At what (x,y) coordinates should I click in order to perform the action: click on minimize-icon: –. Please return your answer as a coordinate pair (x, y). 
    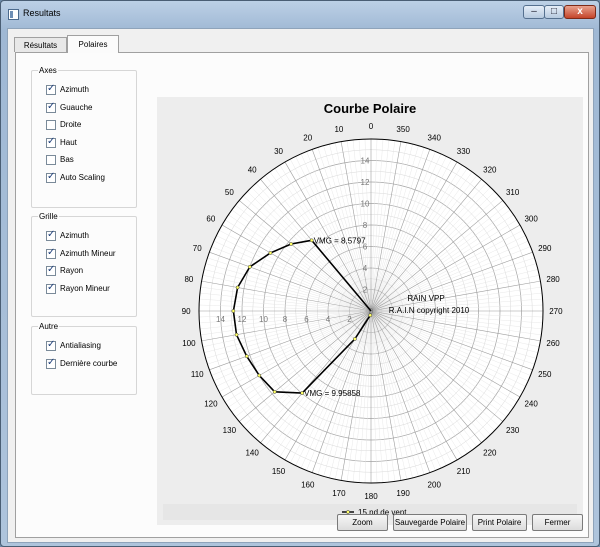
    Looking at the image, I should click on (534, 11).